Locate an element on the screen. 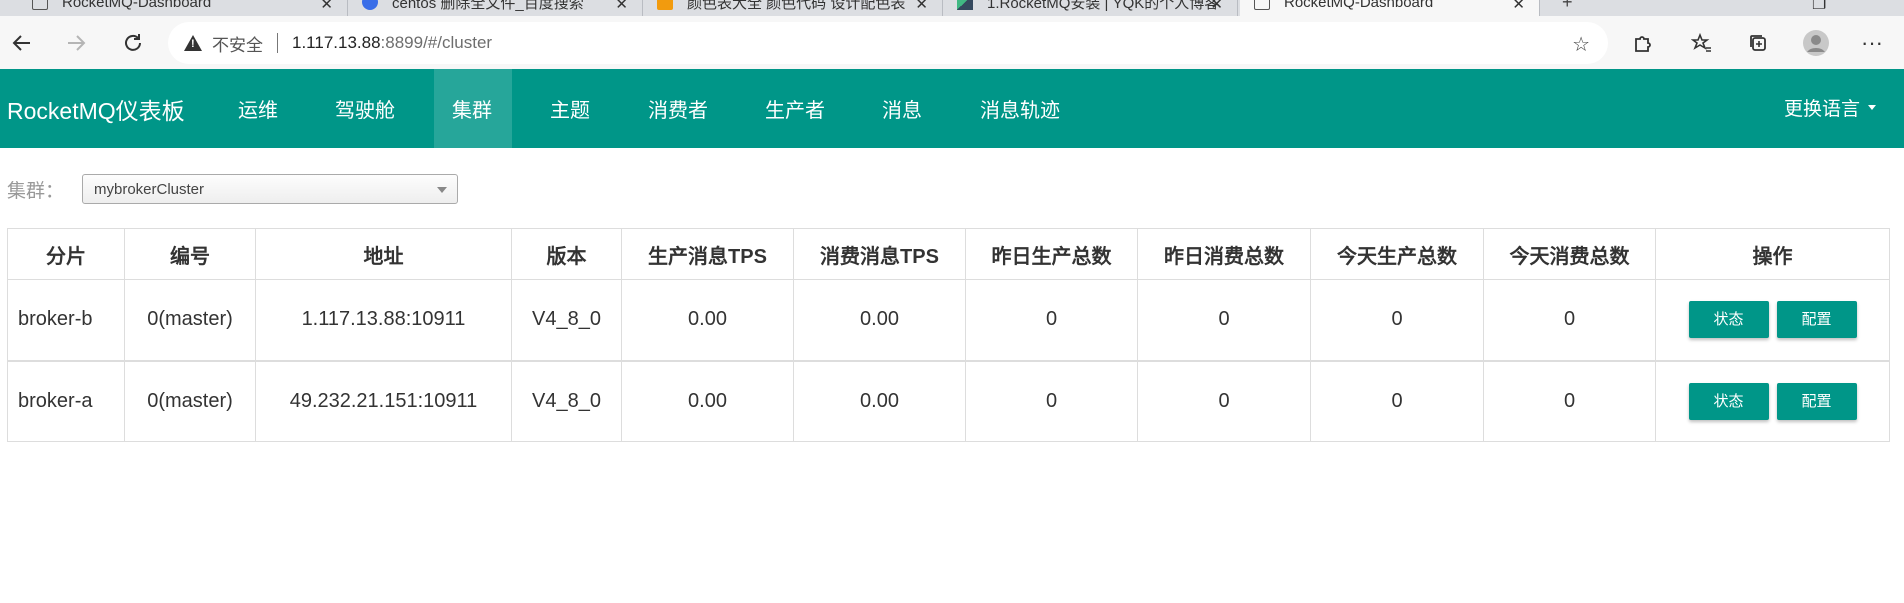  nav-item-producer: 生产者 is located at coordinates (795, 108).